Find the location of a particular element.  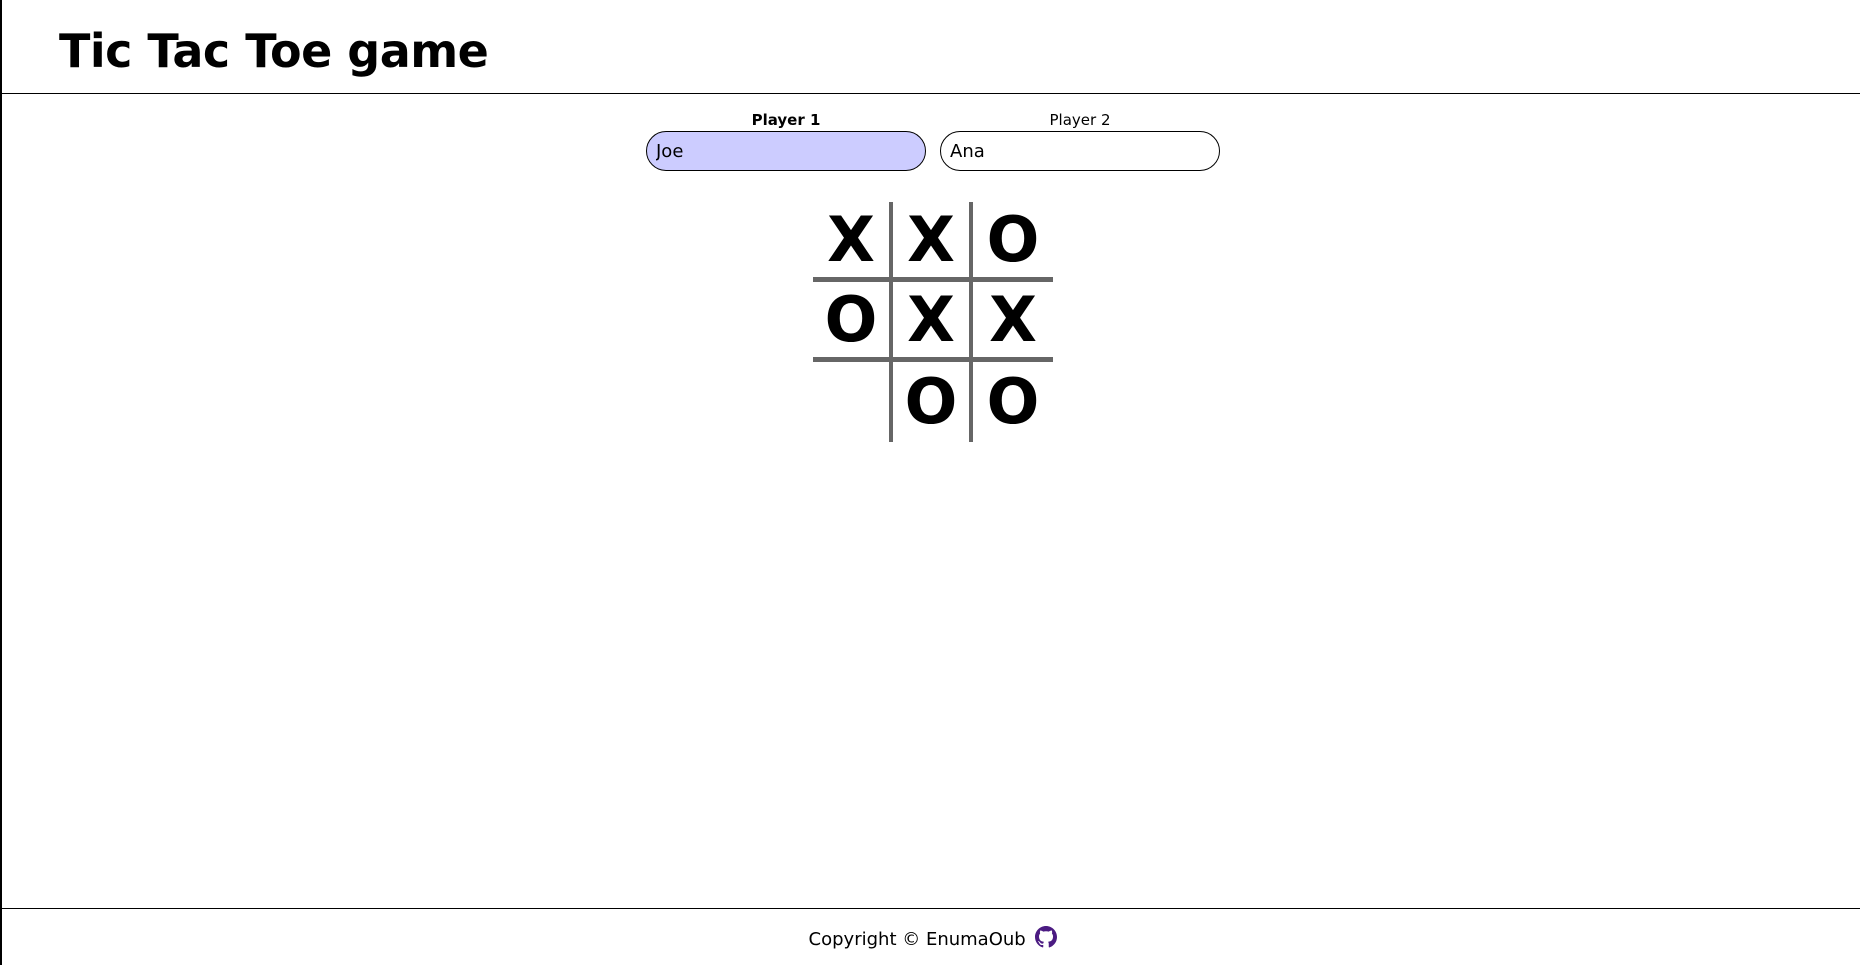

player-2: Player 2 is located at coordinates (1080, 140).